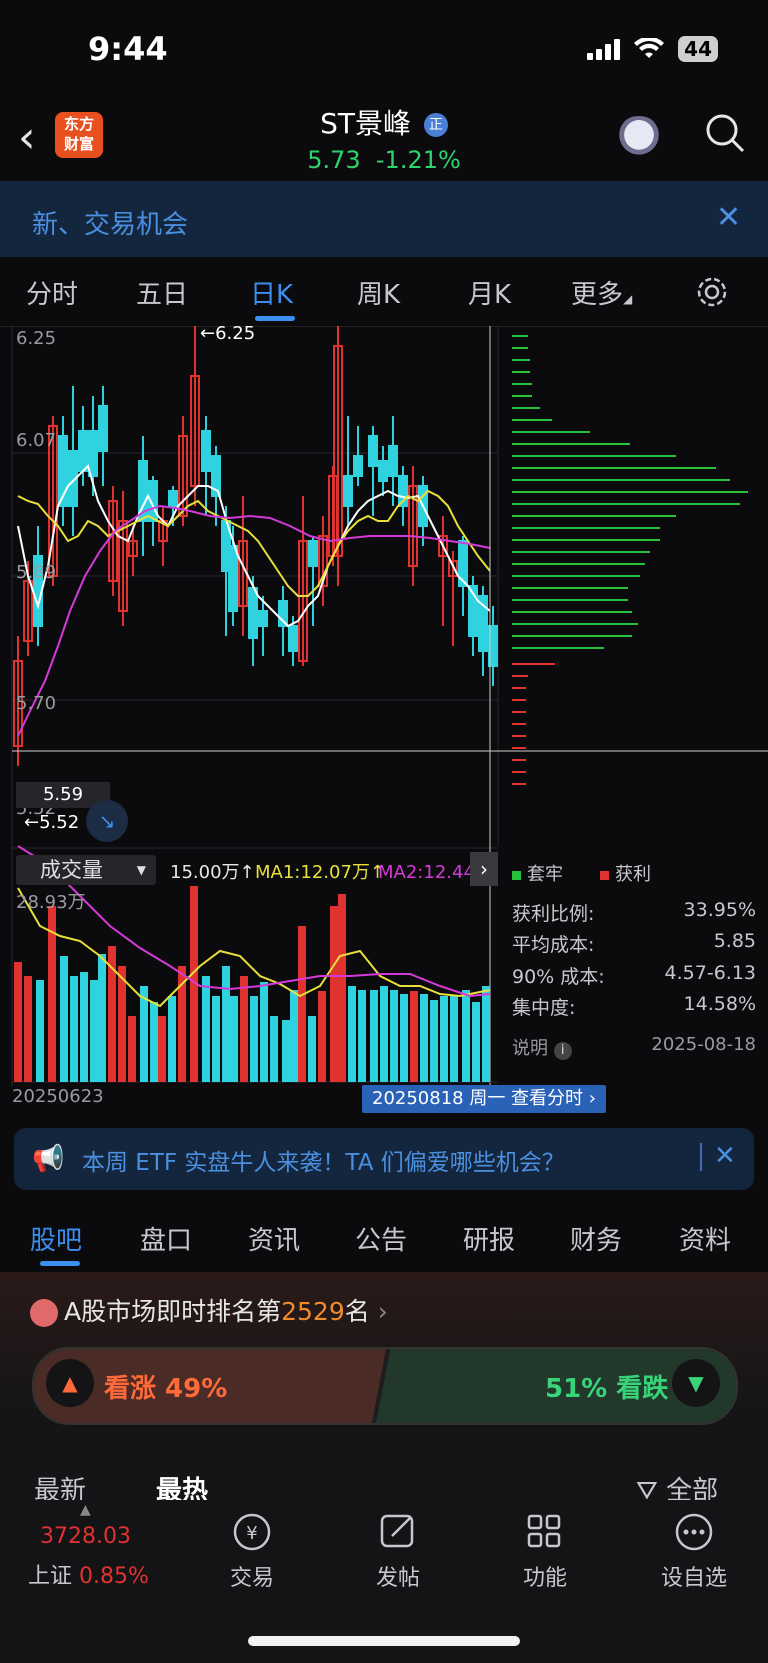 Image resolution: width=768 pixels, height=1663 pixels. What do you see at coordinates (59, 822) in the screenshot?
I see `low-price-value: 5.52` at bounding box center [59, 822].